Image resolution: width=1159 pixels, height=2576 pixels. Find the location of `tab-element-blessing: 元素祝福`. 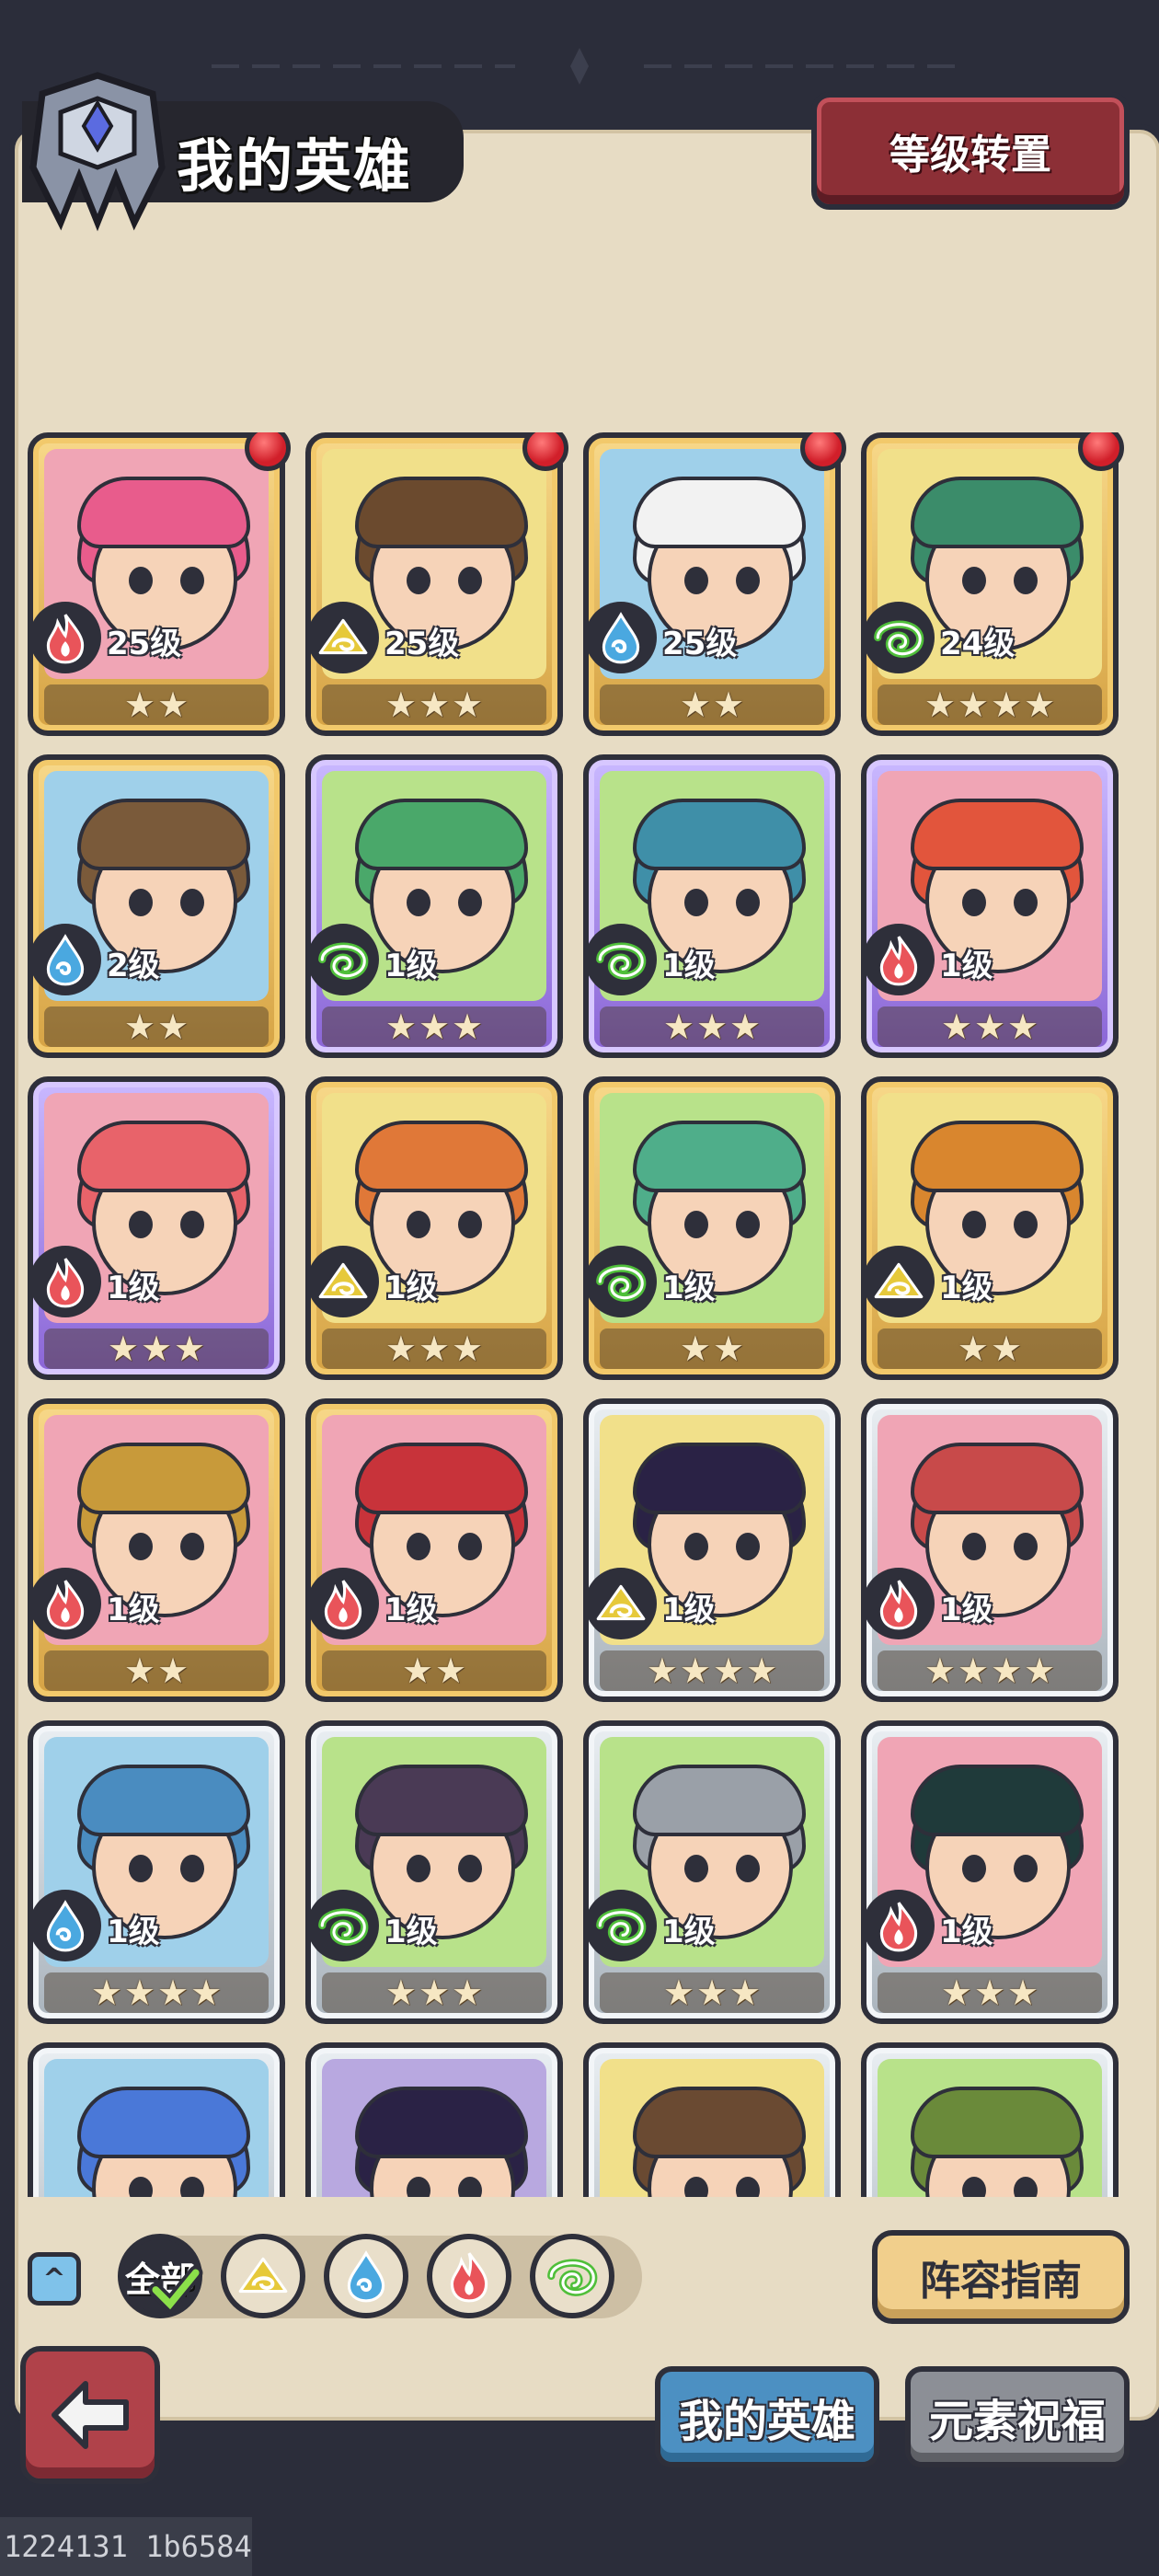

tab-element-blessing: 元素祝福 is located at coordinates (1017, 2416).